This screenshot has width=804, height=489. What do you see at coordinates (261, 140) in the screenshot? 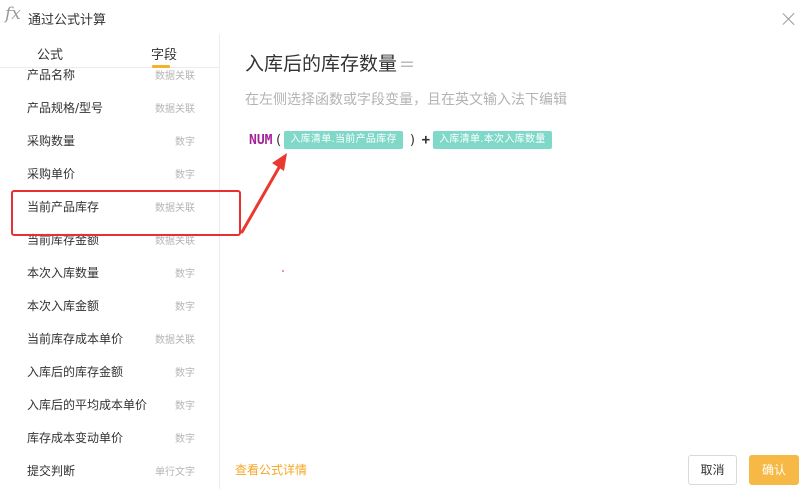
I see `formula-function: NUM` at bounding box center [261, 140].